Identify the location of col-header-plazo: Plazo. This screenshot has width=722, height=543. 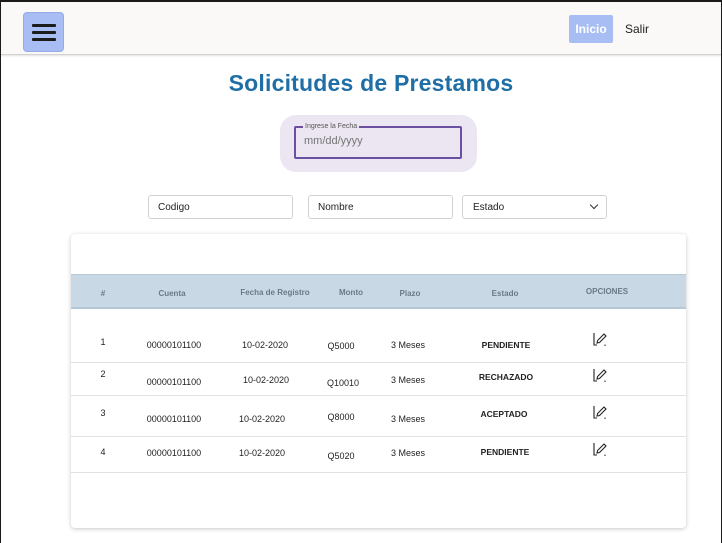
(410, 293).